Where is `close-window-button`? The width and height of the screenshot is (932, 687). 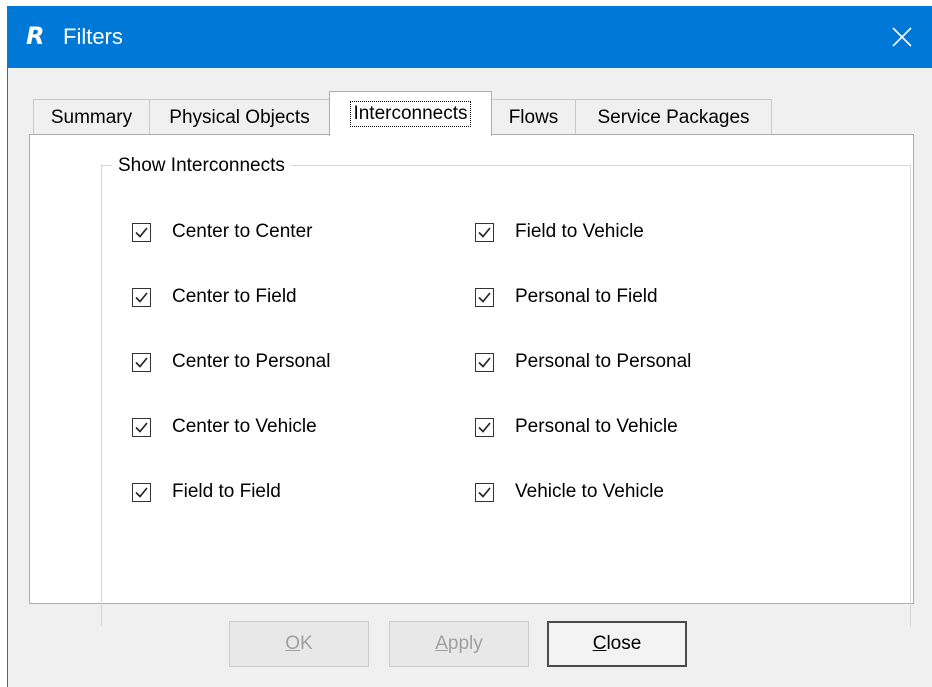
close-window-button is located at coordinates (901, 37).